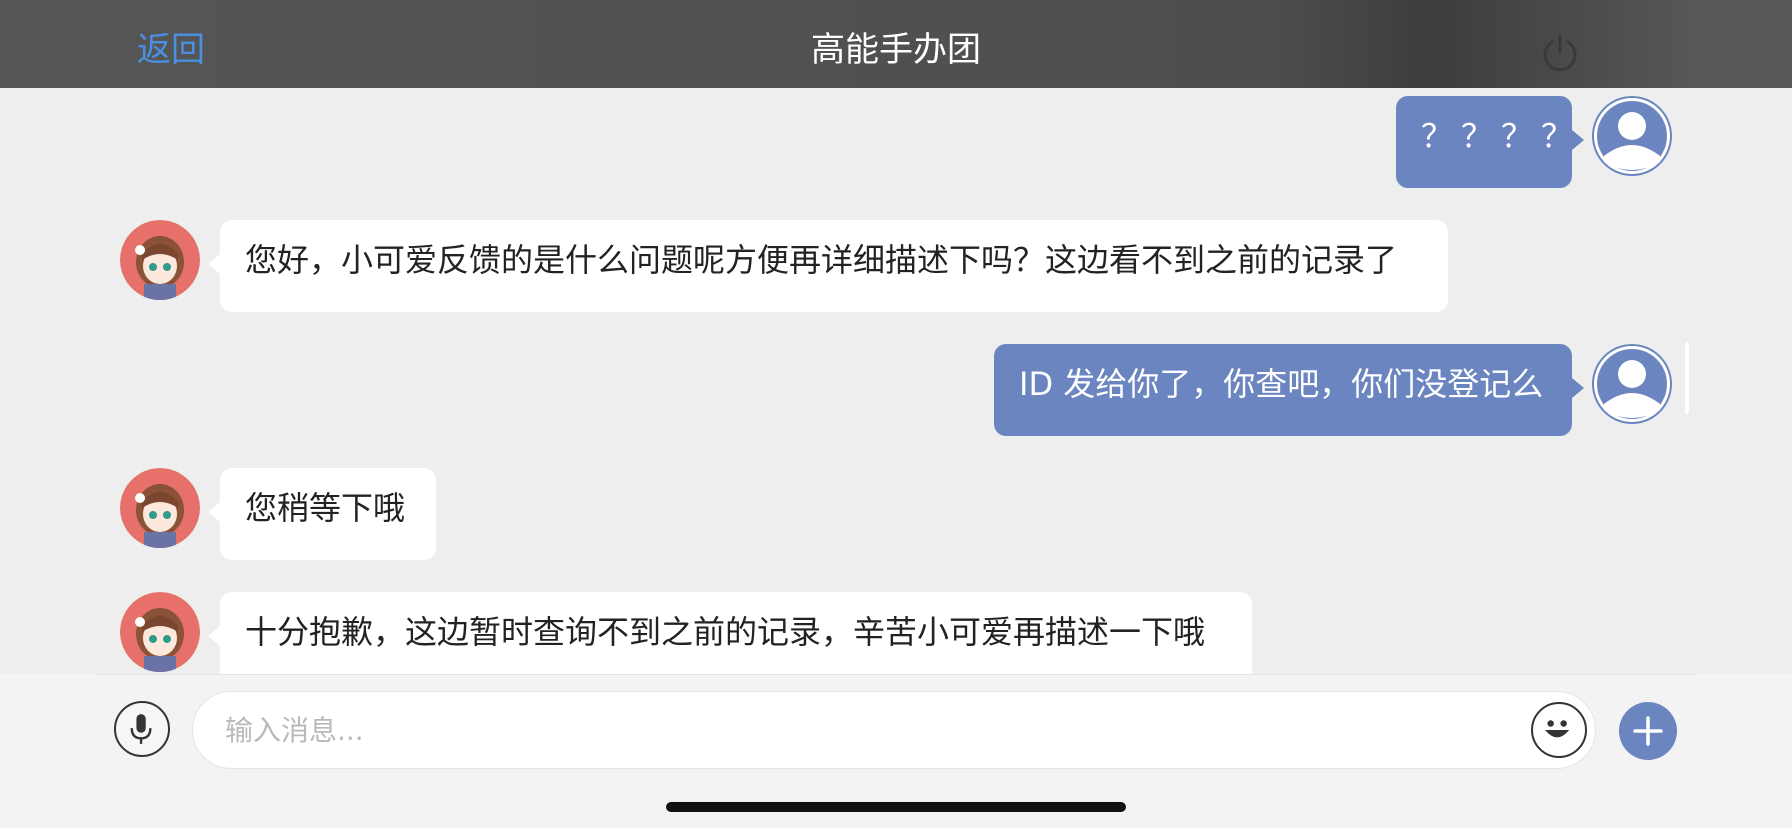 The height and width of the screenshot is (828, 1792). What do you see at coordinates (1484, 142) in the screenshot?
I see `message-bubble-outgoing: ？？？？` at bounding box center [1484, 142].